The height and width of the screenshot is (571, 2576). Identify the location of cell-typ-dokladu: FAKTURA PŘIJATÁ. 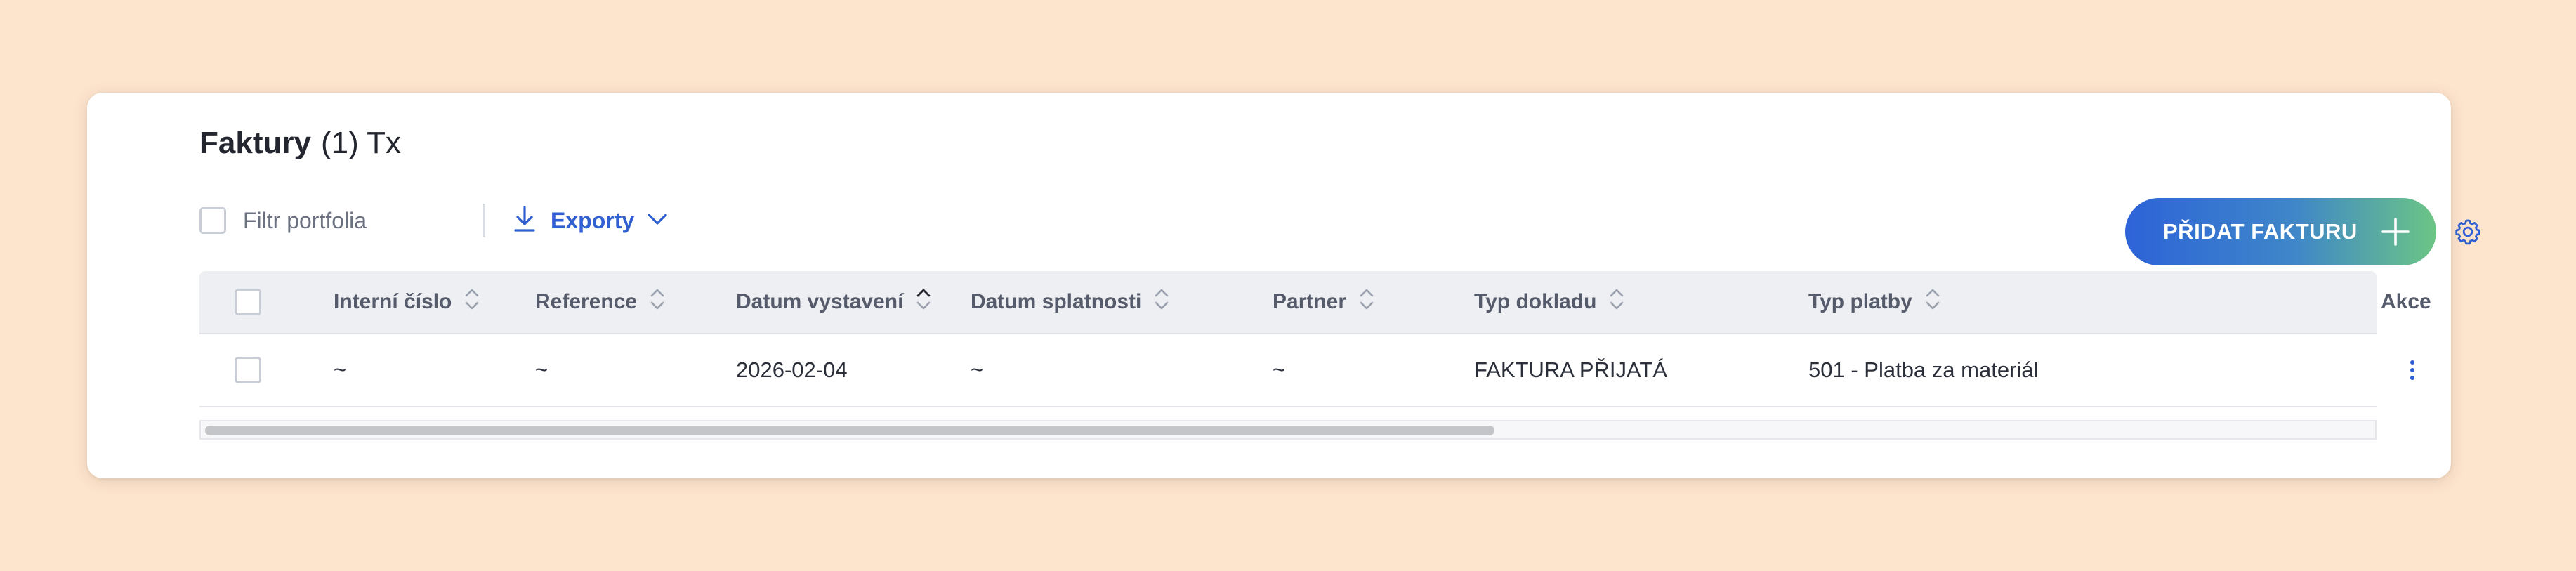
(1571, 369).